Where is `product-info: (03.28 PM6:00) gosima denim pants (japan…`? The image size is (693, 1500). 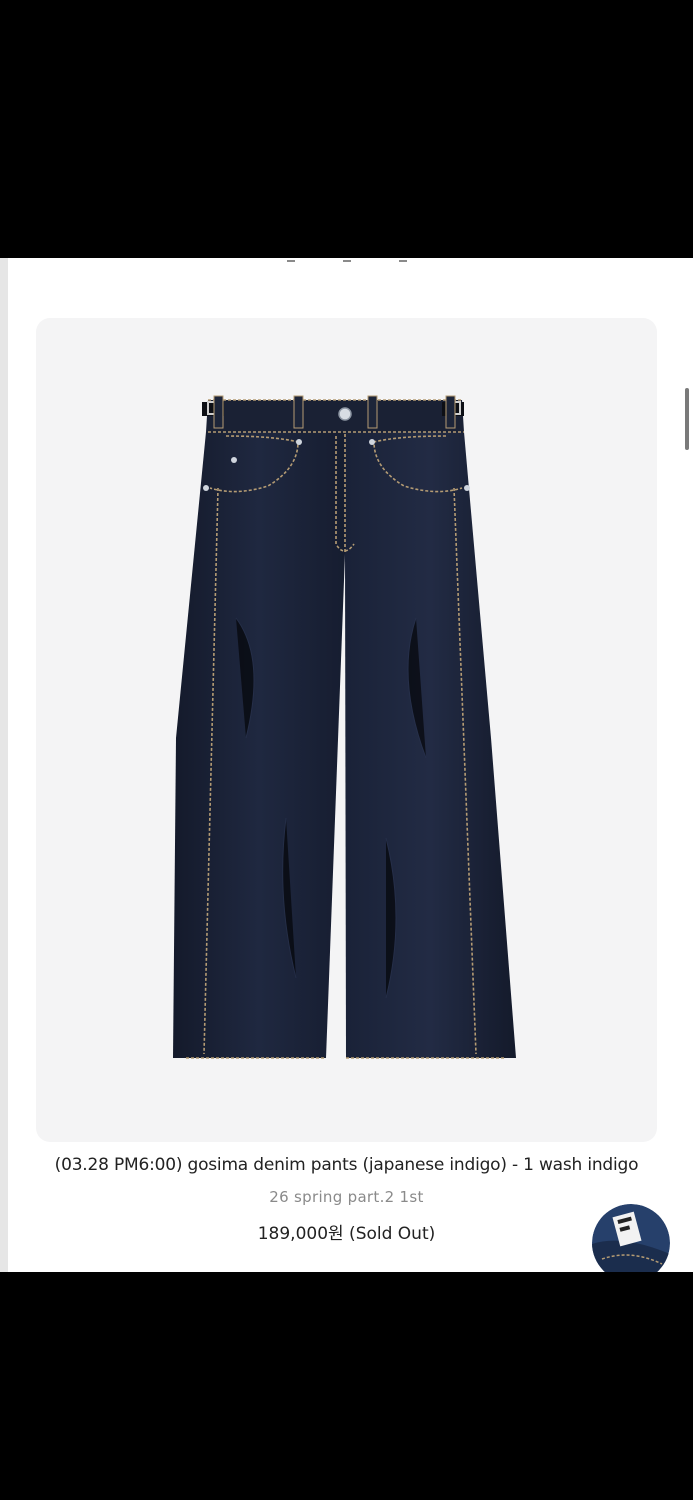 product-info: (03.28 PM6:00) gosima denim pants (japan… is located at coordinates (346, 1199).